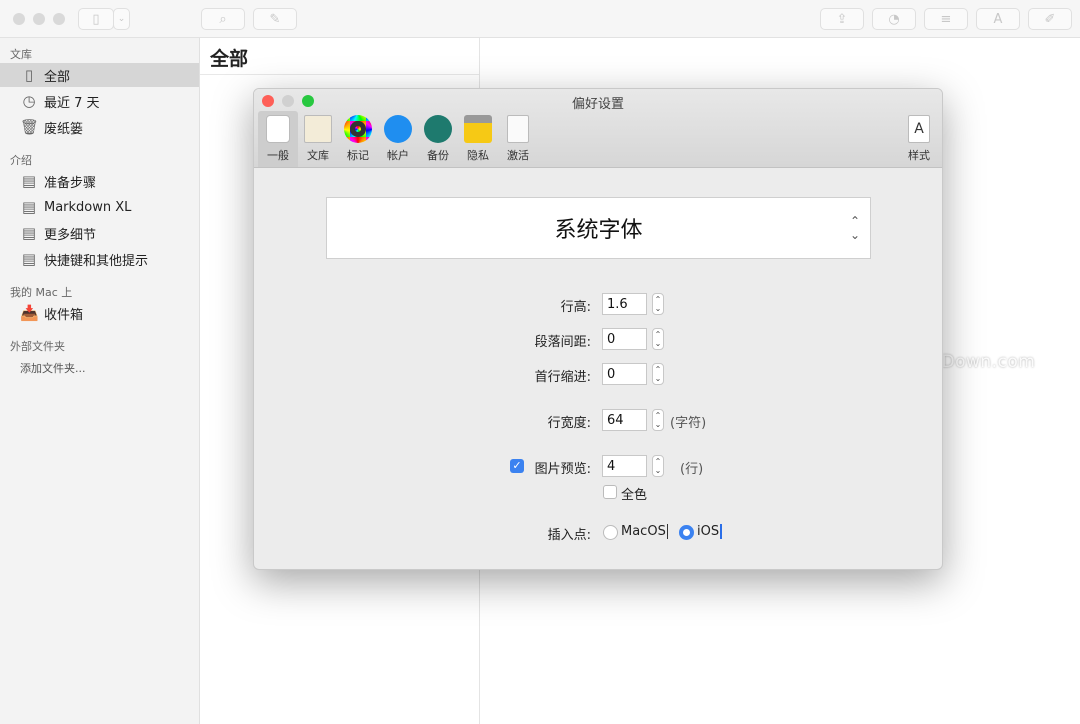 The height and width of the screenshot is (724, 1080). I want to click on sidebar-item-label: 最近 7 天, so click(72, 103).